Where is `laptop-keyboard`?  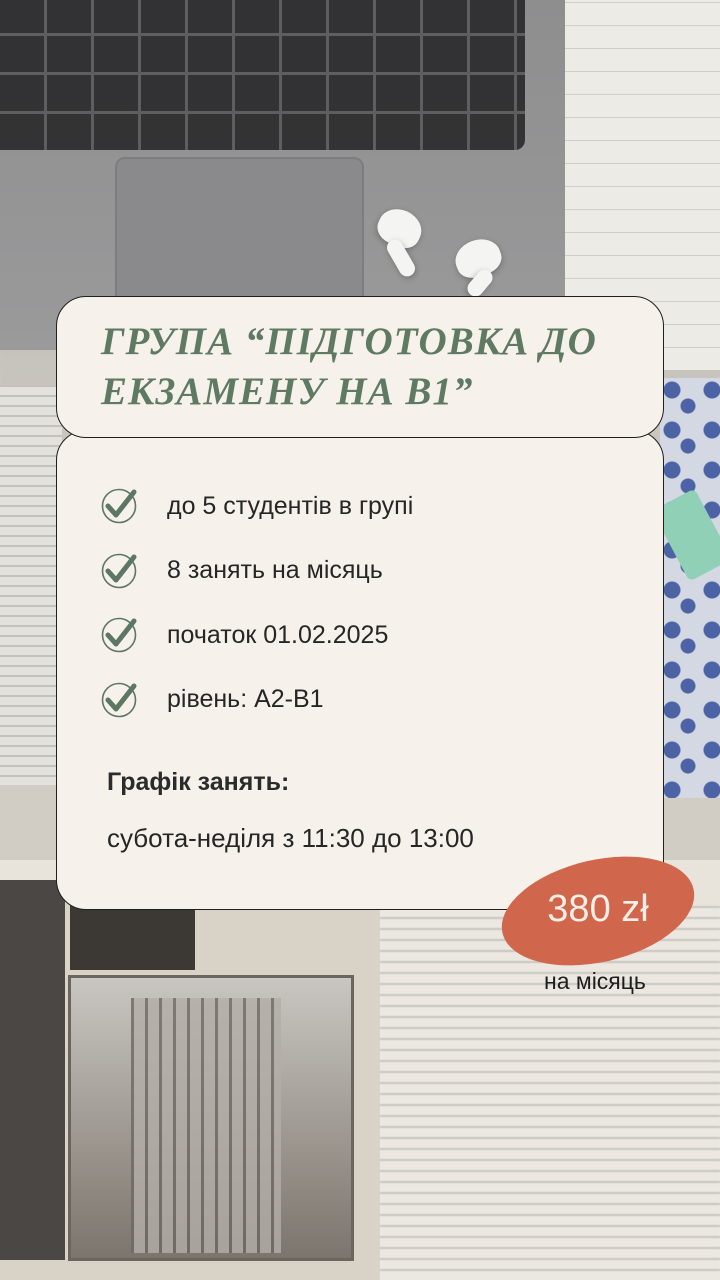 laptop-keyboard is located at coordinates (262, 75).